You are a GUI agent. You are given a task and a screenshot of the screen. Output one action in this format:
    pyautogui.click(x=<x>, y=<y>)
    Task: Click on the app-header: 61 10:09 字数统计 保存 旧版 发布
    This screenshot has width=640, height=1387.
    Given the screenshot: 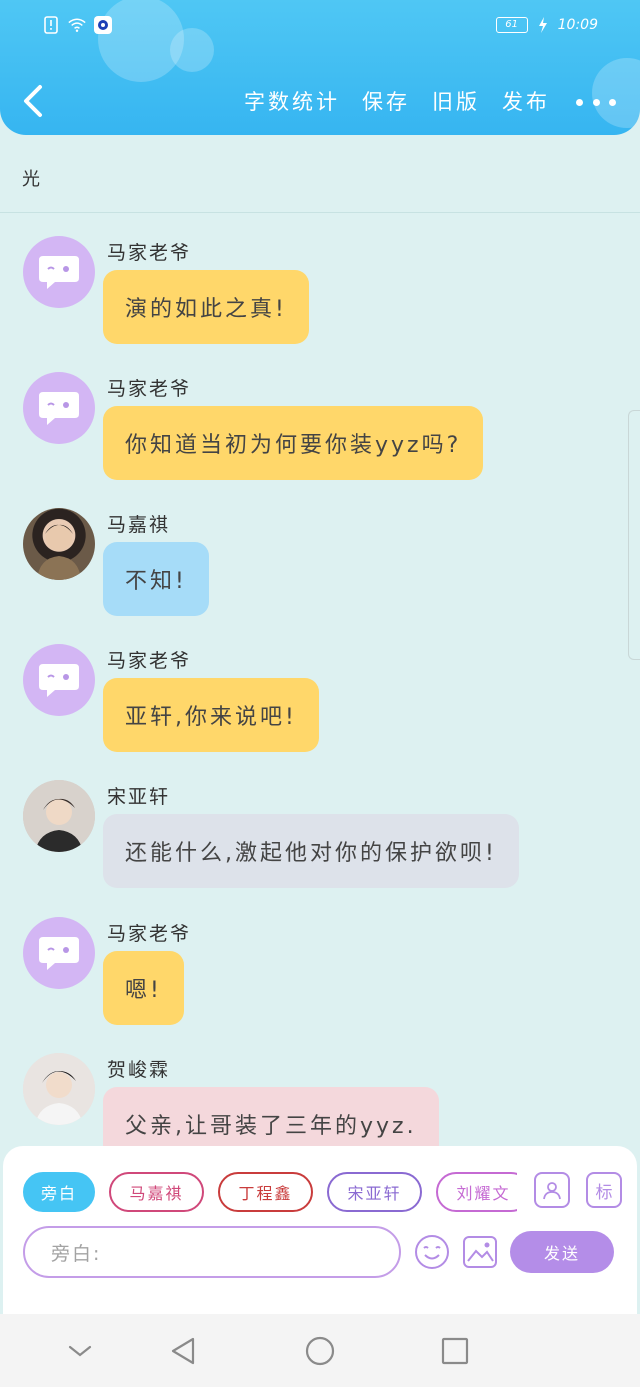 What is the action you would take?
    pyautogui.click(x=320, y=67)
    